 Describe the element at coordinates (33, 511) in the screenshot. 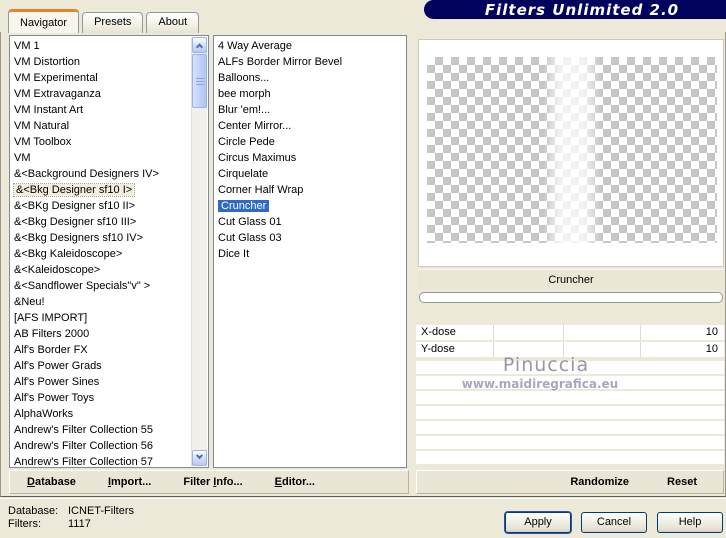

I see `status-database-label: Database:` at that location.